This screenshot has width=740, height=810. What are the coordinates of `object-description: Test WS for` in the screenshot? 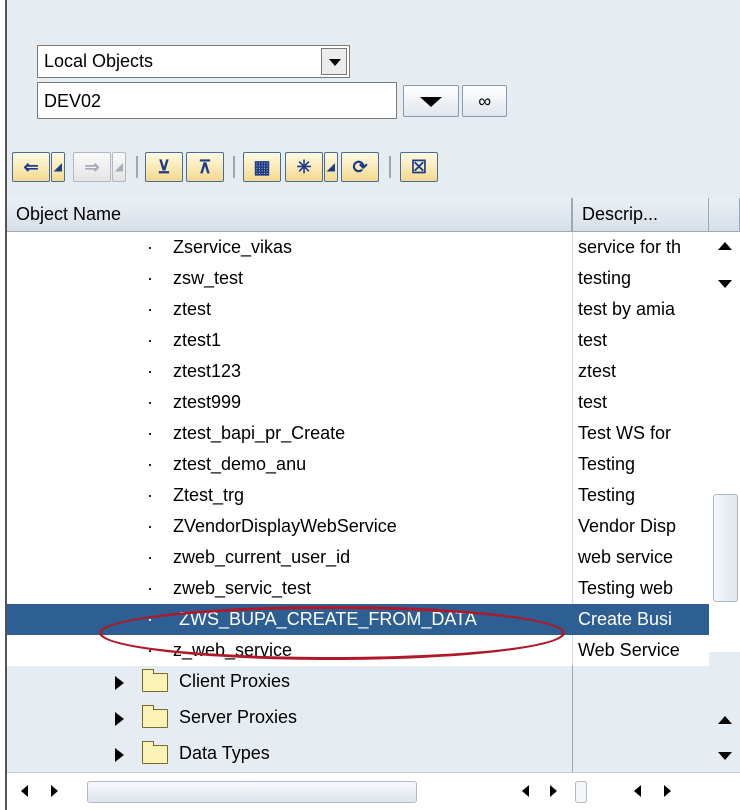 It's located at (625, 433).